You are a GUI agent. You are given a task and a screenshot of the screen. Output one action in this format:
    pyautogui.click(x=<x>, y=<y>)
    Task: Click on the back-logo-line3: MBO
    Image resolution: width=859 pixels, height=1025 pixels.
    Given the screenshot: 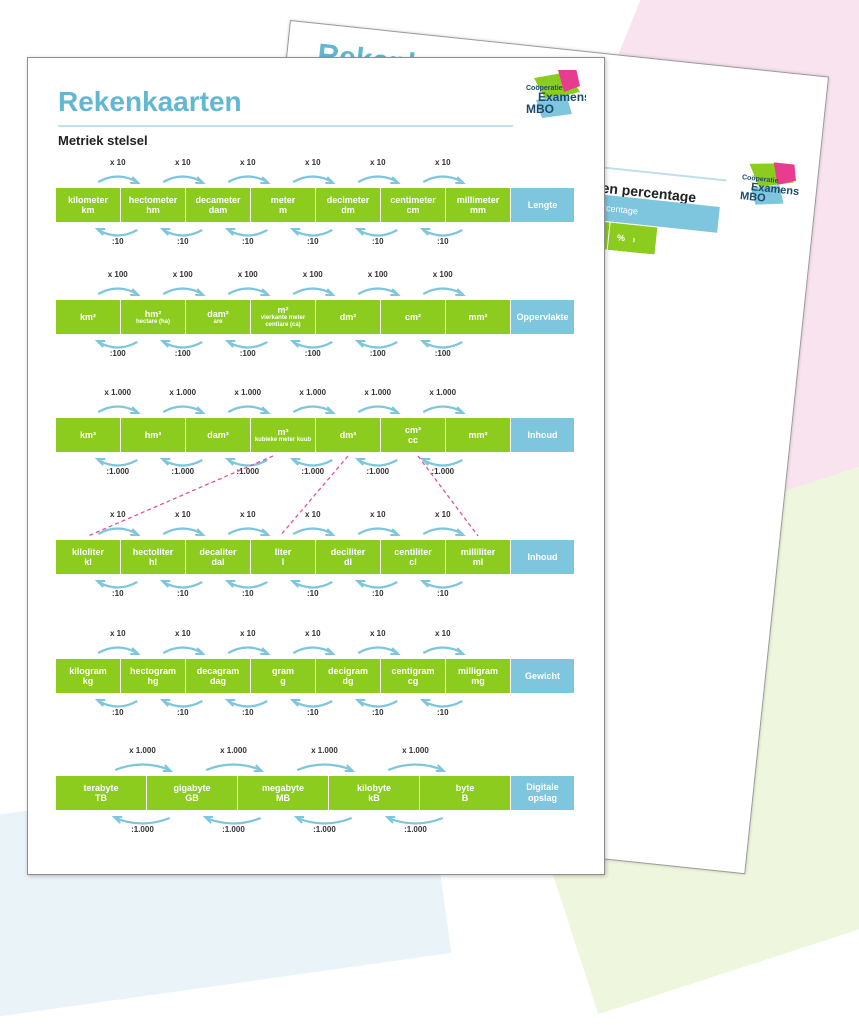 What is the action you would take?
    pyautogui.click(x=752, y=197)
    